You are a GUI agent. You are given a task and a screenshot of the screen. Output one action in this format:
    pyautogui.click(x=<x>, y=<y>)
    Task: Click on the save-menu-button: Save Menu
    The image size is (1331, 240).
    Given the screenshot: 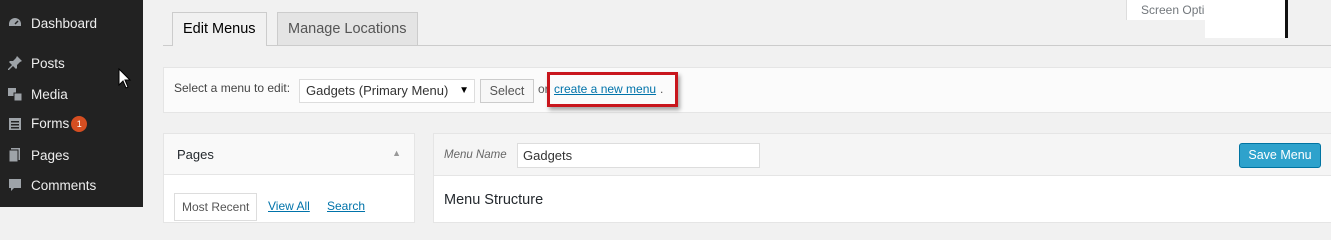 What is the action you would take?
    pyautogui.click(x=1280, y=155)
    